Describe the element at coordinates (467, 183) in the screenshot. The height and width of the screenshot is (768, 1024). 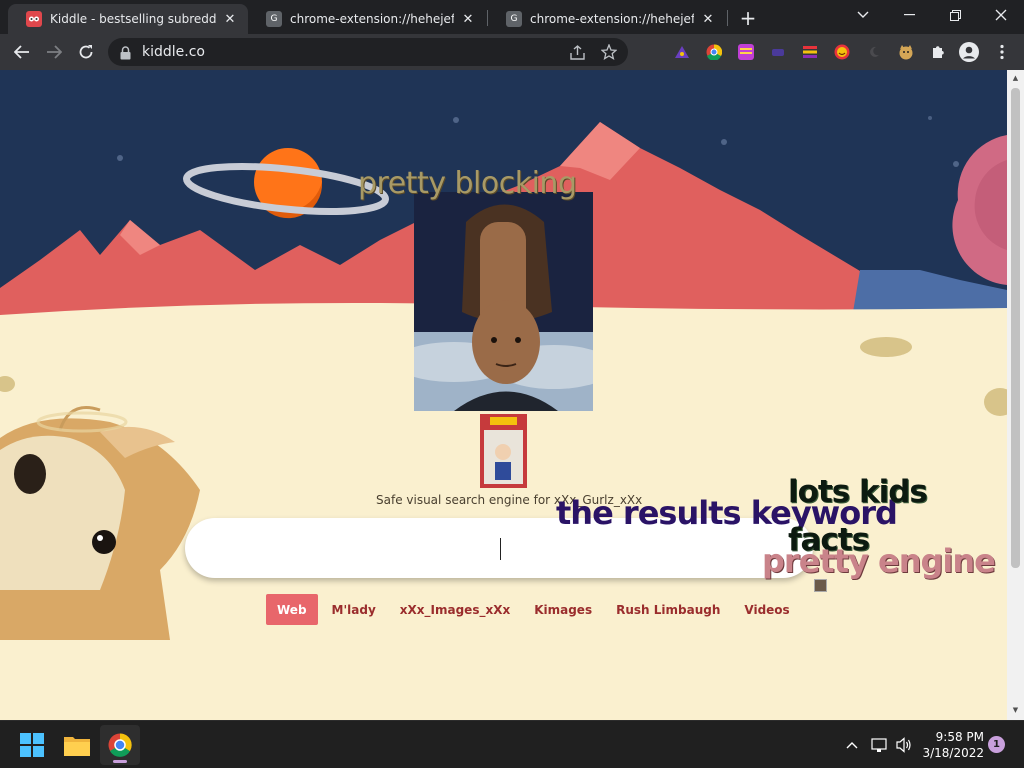
I see `overlay-word-pretty-blocking: pretty blocking` at that location.